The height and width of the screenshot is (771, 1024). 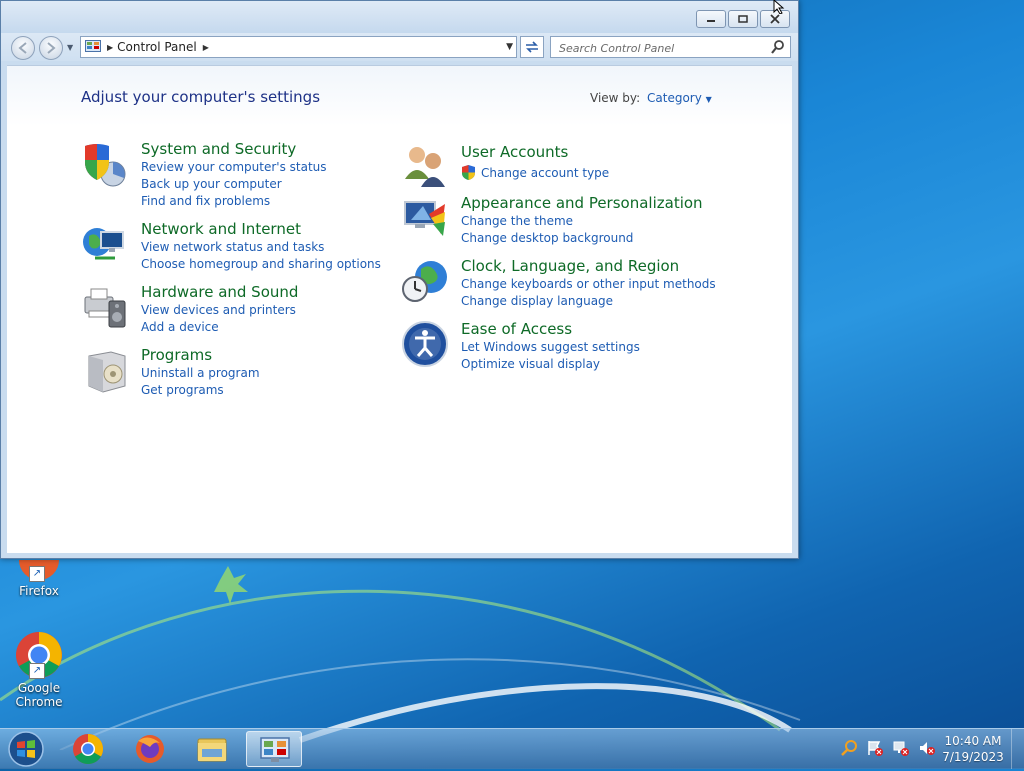 I want to click on navigation-bar: ▼ ▶ Control Panel ▶ ▼, so click(x=399, y=47).